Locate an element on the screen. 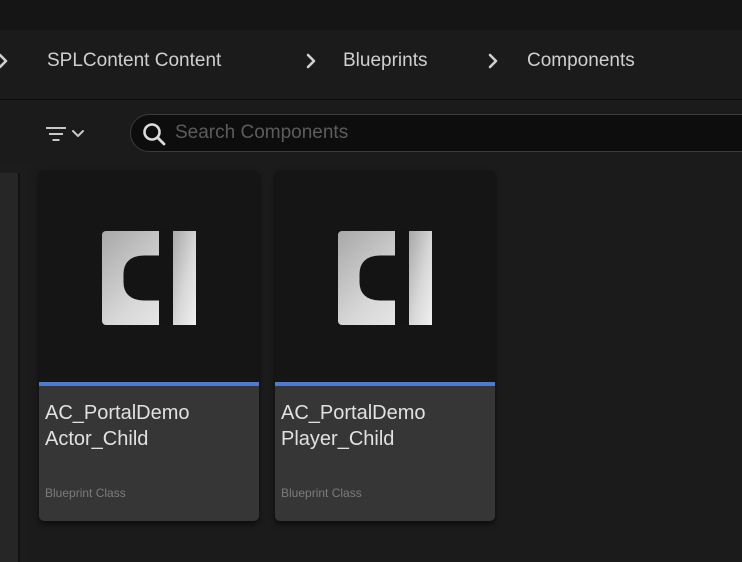 This screenshot has height=562, width=742. breadcrumb-item-components: Components is located at coordinates (581, 61).